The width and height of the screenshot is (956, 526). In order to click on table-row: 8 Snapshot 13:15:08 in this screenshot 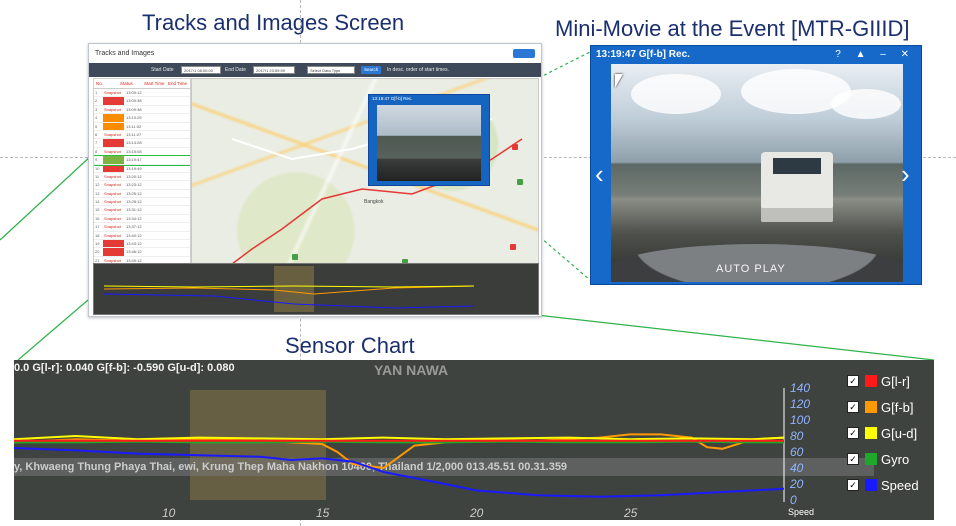, I will do `click(142, 152)`.